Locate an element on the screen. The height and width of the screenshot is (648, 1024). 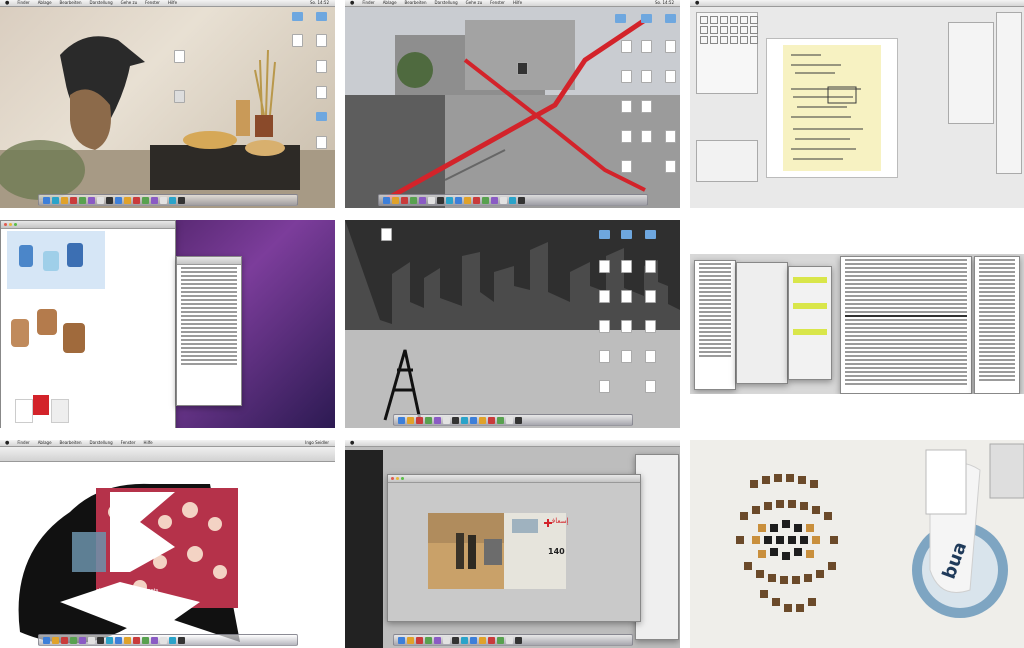
menu-hilfe: Hilfe is located at coordinates (147, 443).